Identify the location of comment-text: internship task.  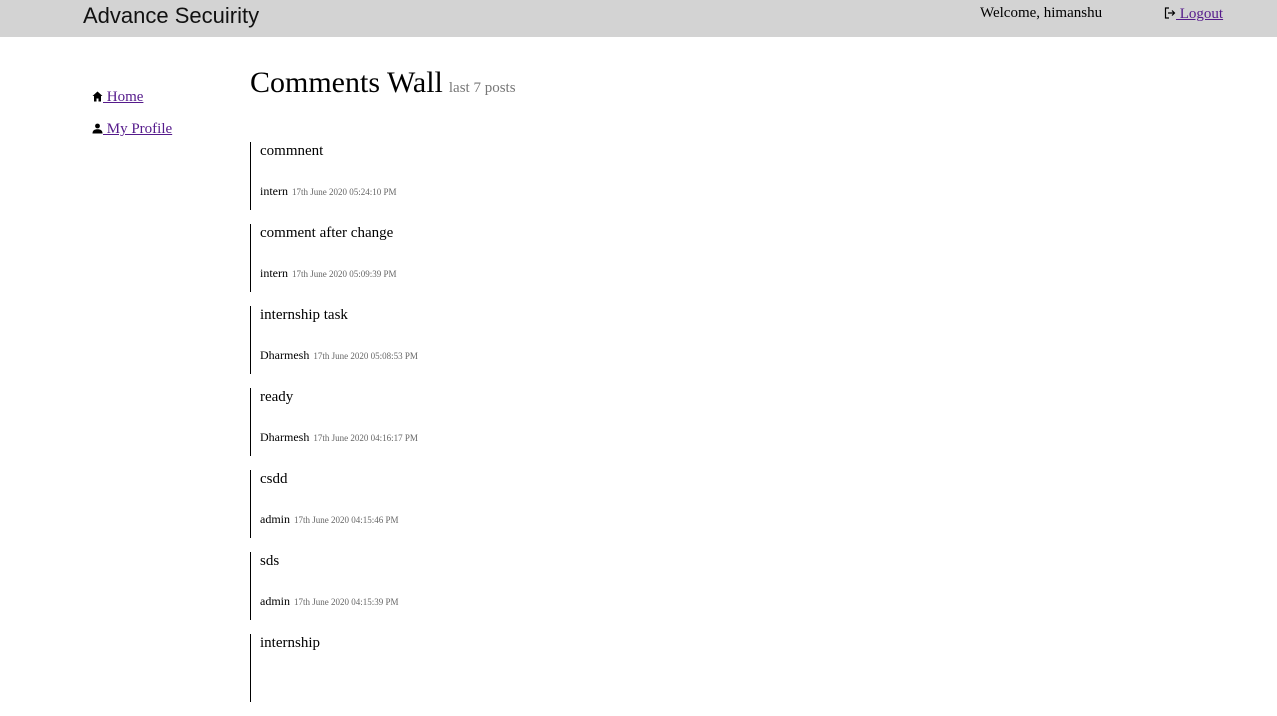
(304, 315).